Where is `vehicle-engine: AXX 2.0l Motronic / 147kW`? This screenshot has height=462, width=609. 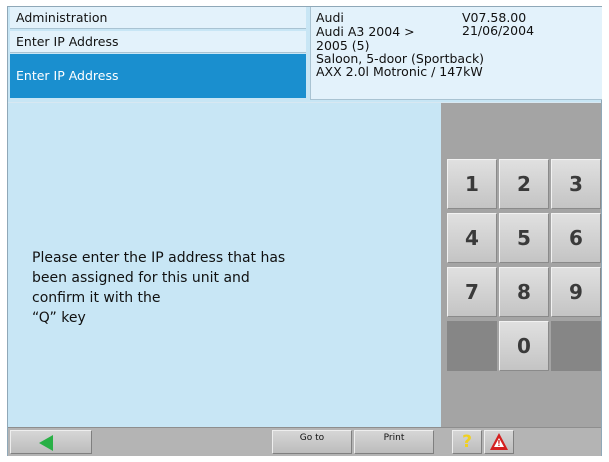
vehicle-engine: AXX 2.0l Motronic / 147kW is located at coordinates (399, 71).